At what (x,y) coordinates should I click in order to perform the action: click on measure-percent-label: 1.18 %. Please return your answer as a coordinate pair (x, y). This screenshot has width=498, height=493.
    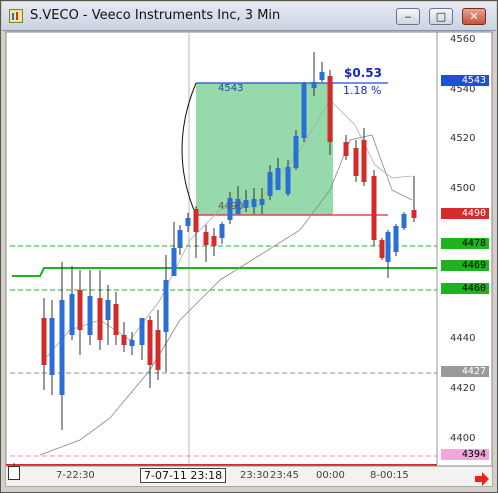
    Looking at the image, I should click on (362, 90).